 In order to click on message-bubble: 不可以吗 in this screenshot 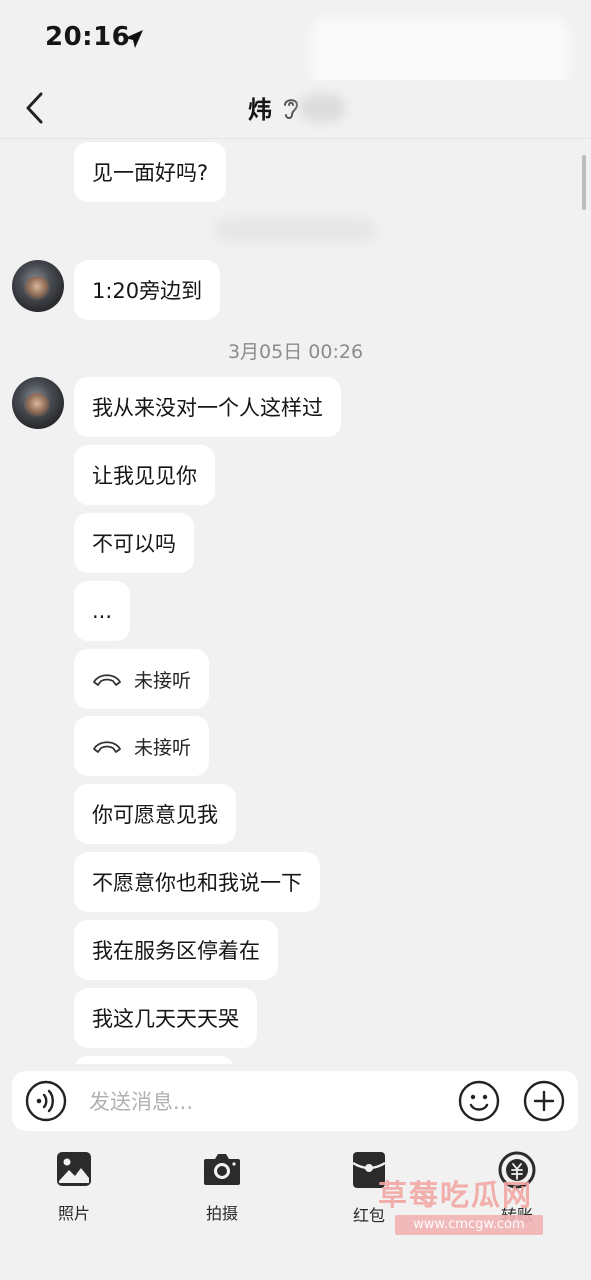, I will do `click(134, 543)`.